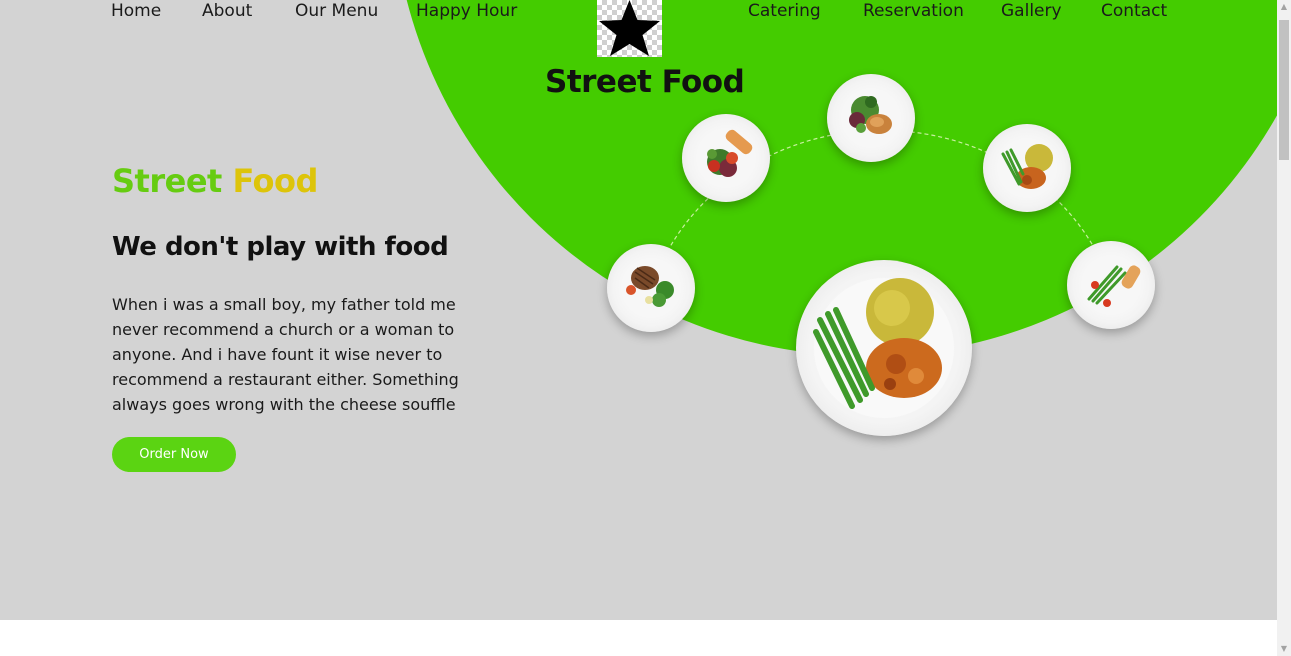 The height and width of the screenshot is (656, 1291). Describe the element at coordinates (136, 11) in the screenshot. I see `nav-home: Home` at that location.